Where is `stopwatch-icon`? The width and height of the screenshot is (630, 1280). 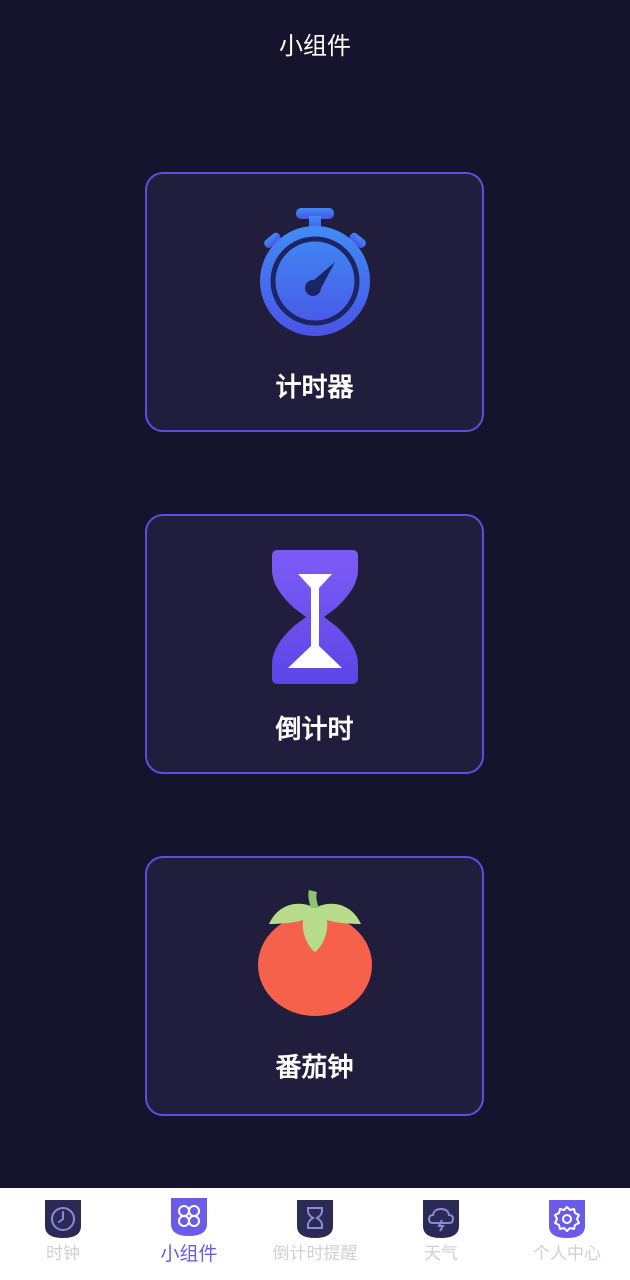
stopwatch-icon is located at coordinates (314, 272).